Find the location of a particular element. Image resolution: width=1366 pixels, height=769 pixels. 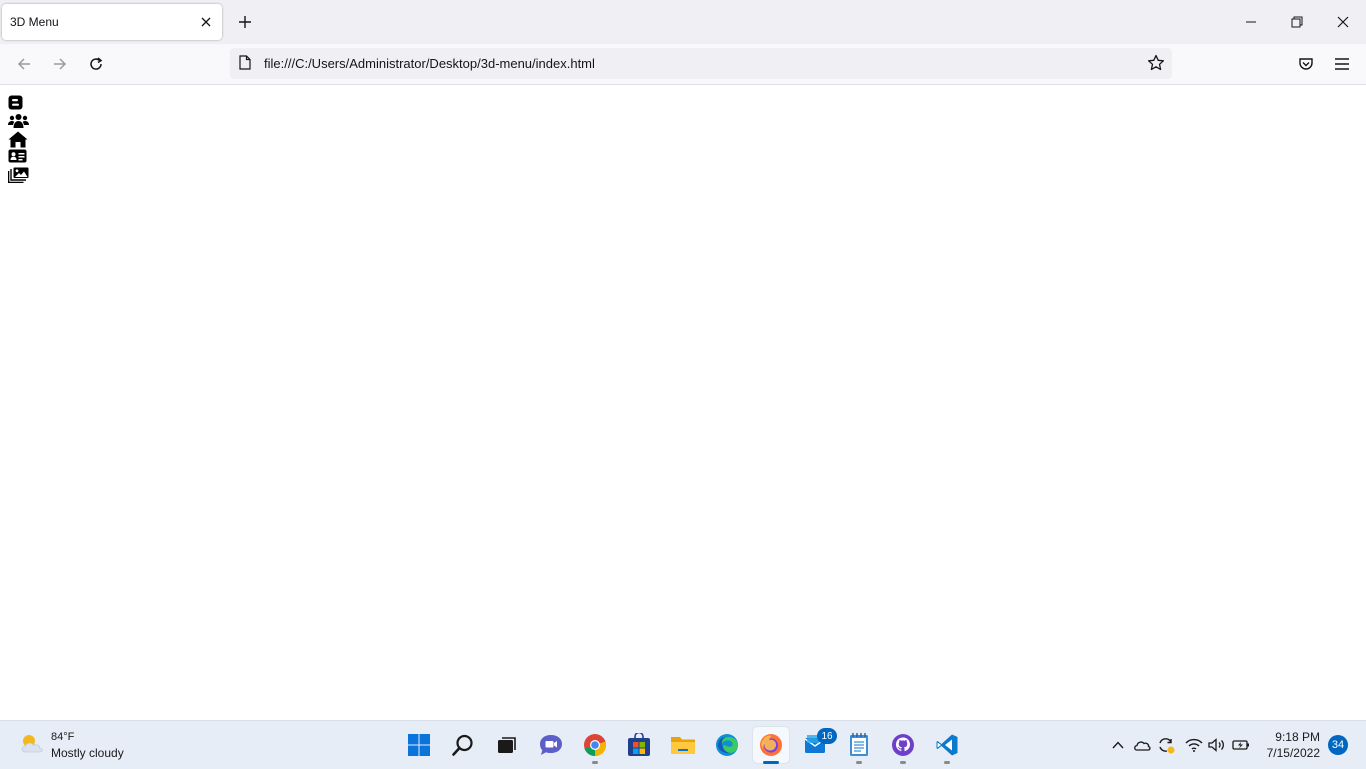

notepad-app is located at coordinates (859, 745).